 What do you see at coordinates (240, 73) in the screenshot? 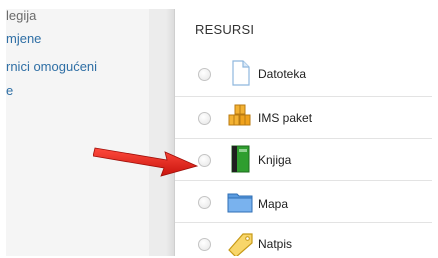
I see `file-icon` at bounding box center [240, 73].